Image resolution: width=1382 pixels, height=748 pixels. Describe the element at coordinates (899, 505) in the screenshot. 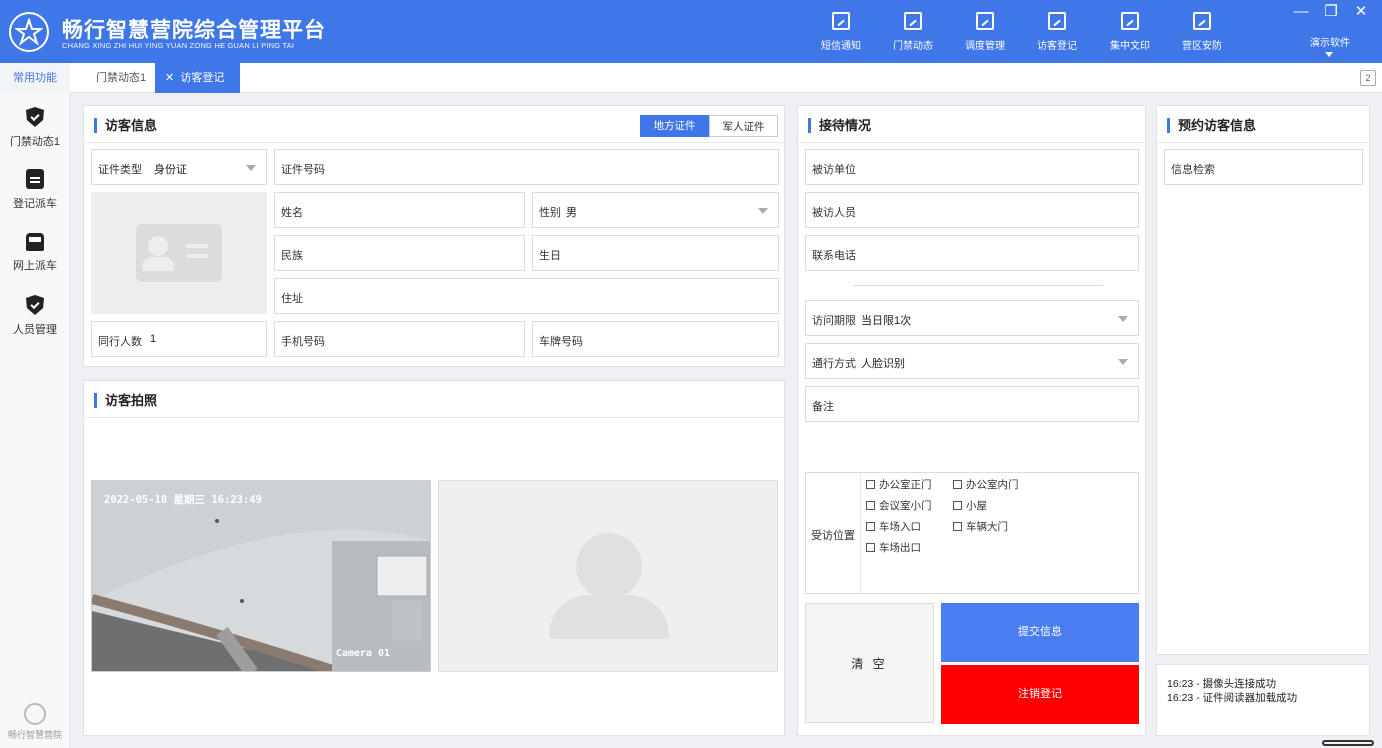

I see `location-checkbox: 会议室小门` at that location.